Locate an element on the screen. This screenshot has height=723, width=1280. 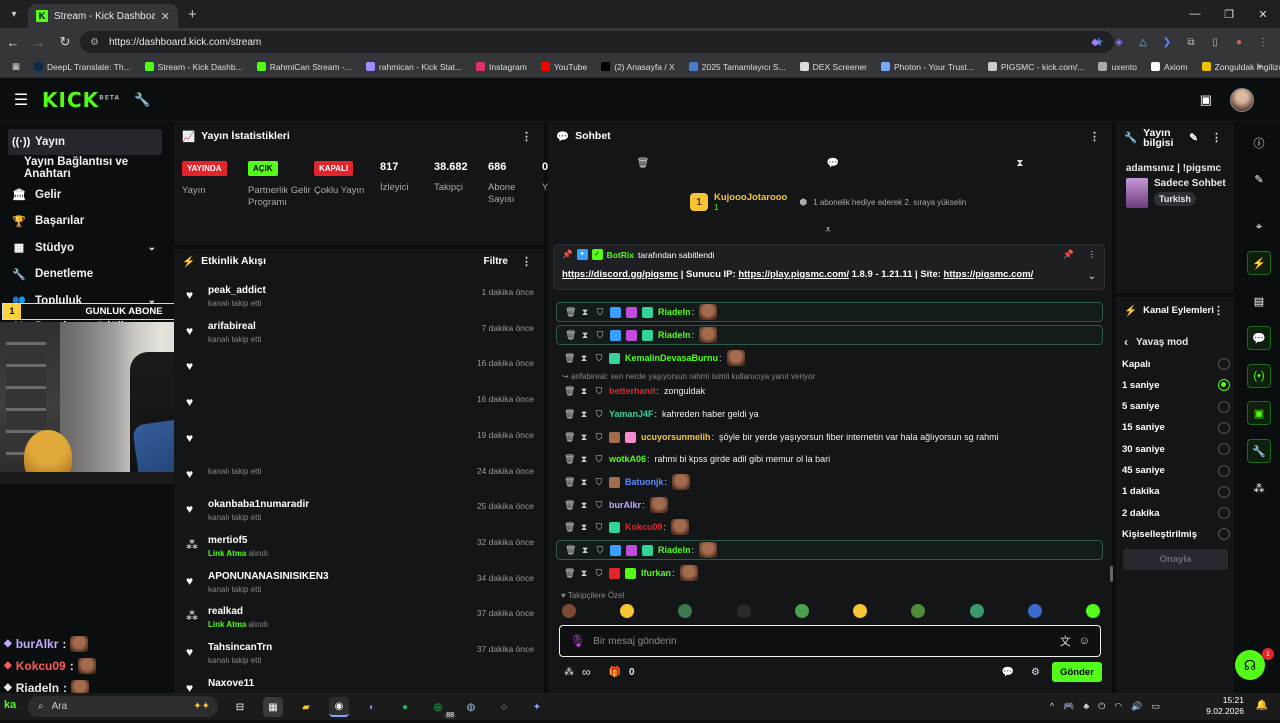
close-window-button: ✕ is located at coordinates (1263, 14).